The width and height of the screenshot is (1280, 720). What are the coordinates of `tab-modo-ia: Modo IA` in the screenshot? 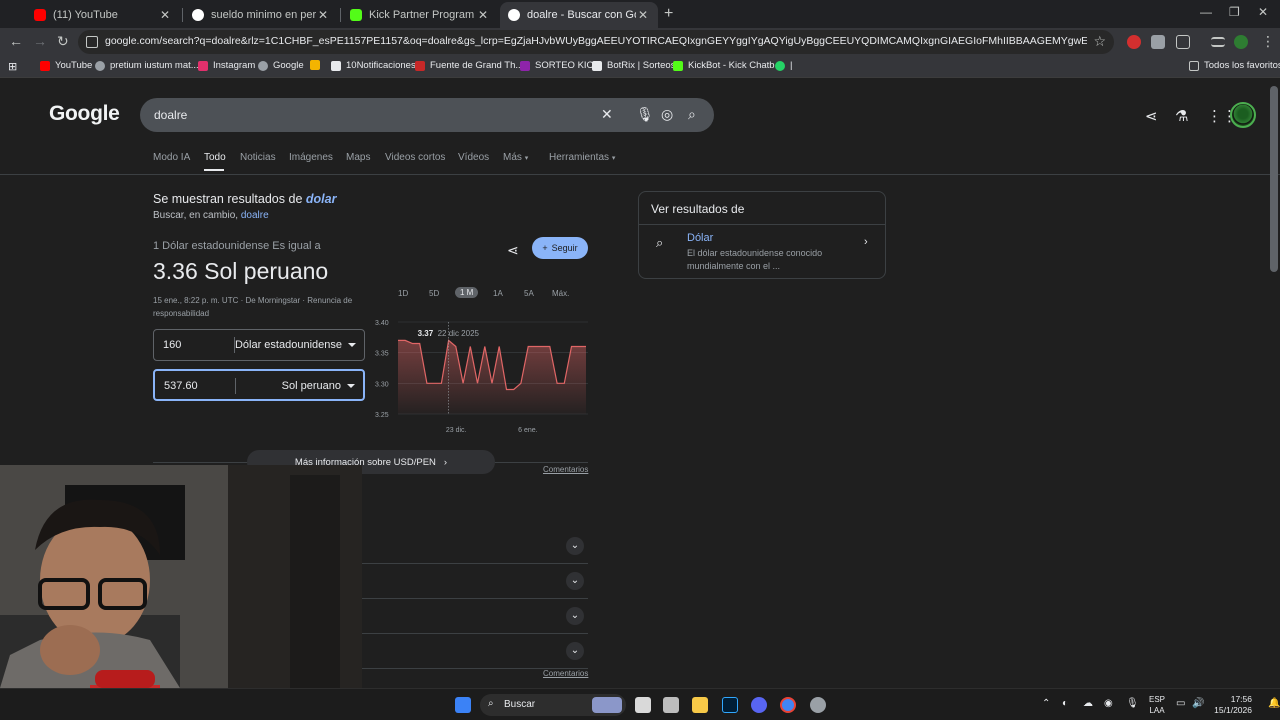 It's located at (171, 157).